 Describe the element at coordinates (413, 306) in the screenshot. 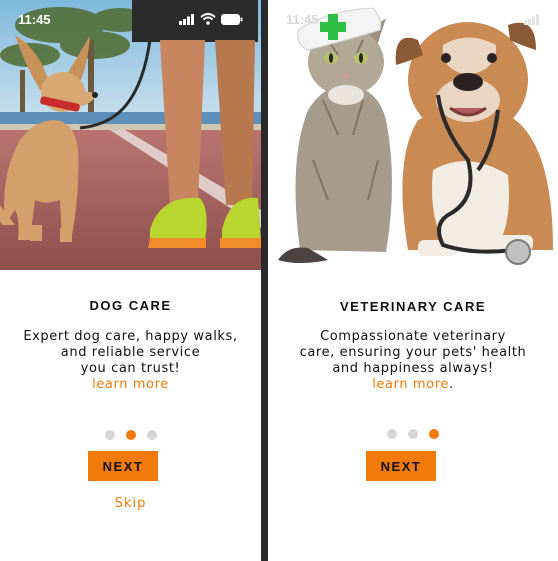

I see `screen-title: VETERINARY CARE` at that location.